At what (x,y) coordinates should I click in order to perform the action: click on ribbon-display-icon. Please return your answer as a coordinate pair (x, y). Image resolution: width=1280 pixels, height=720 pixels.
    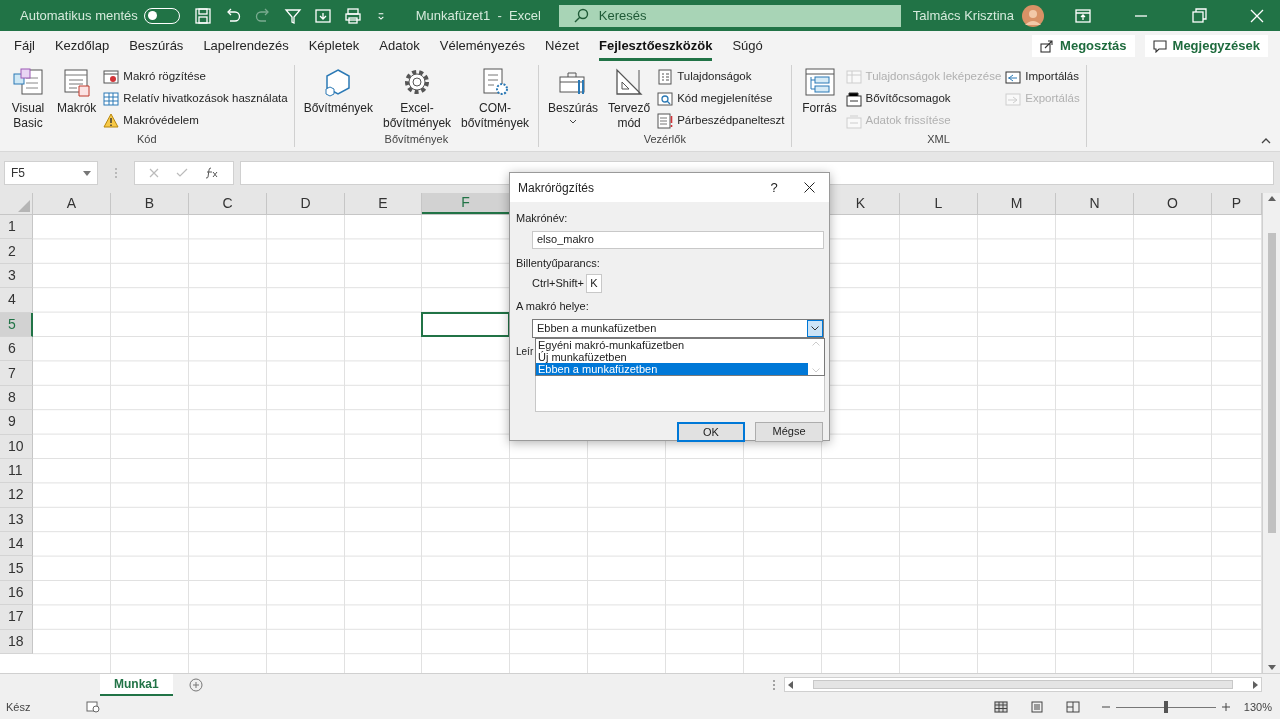
    Looking at the image, I should click on (1083, 15).